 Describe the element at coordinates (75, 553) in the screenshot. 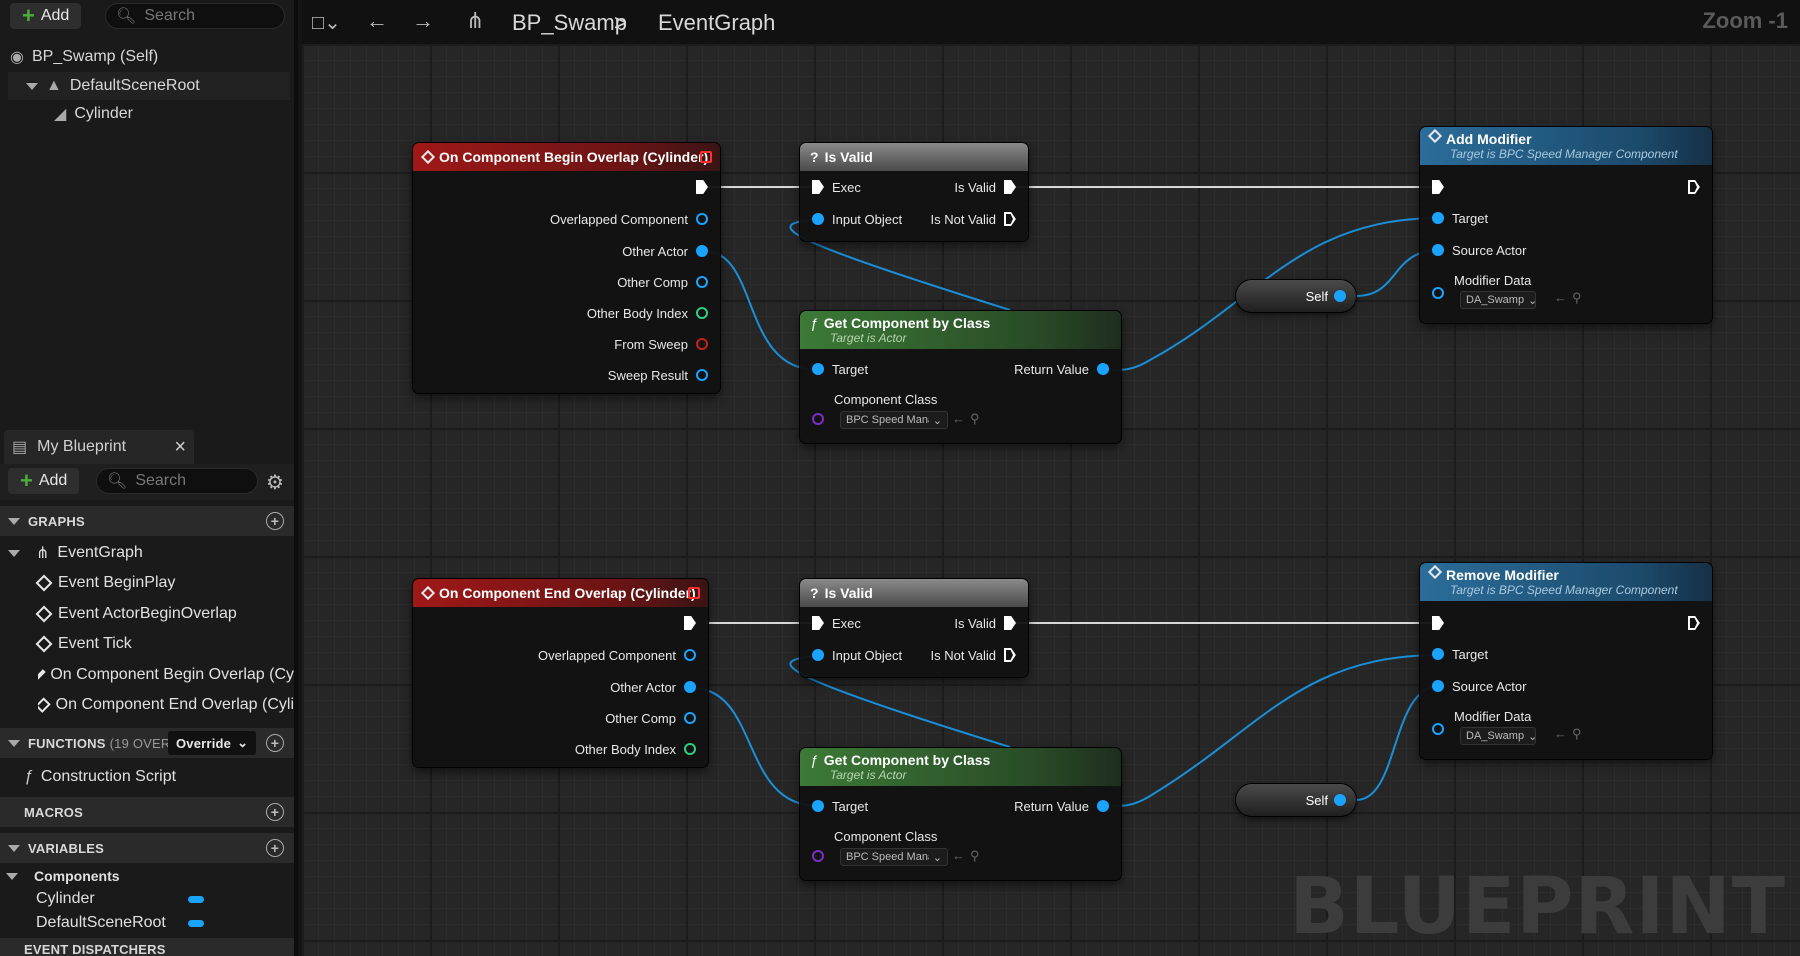

I see `graph-item-eventgraph: ⋔ EventGraph` at that location.